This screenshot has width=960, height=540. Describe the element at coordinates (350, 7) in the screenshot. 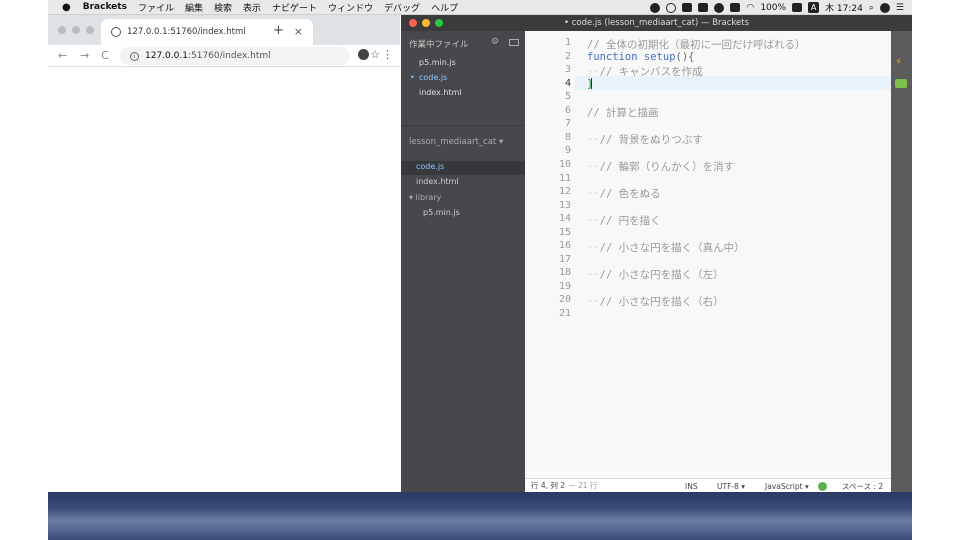

I see `menu-window: ウィンドウ` at that location.